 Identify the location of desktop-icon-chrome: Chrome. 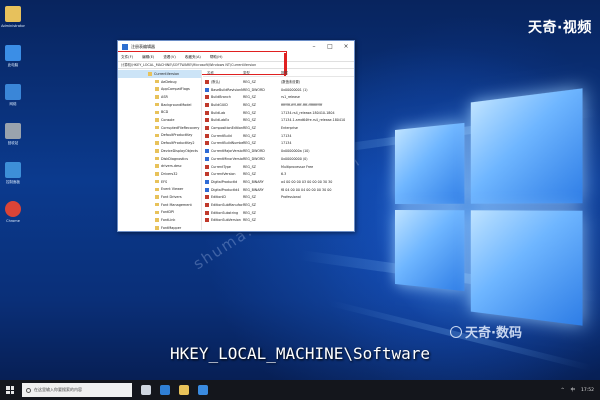
(13, 217).